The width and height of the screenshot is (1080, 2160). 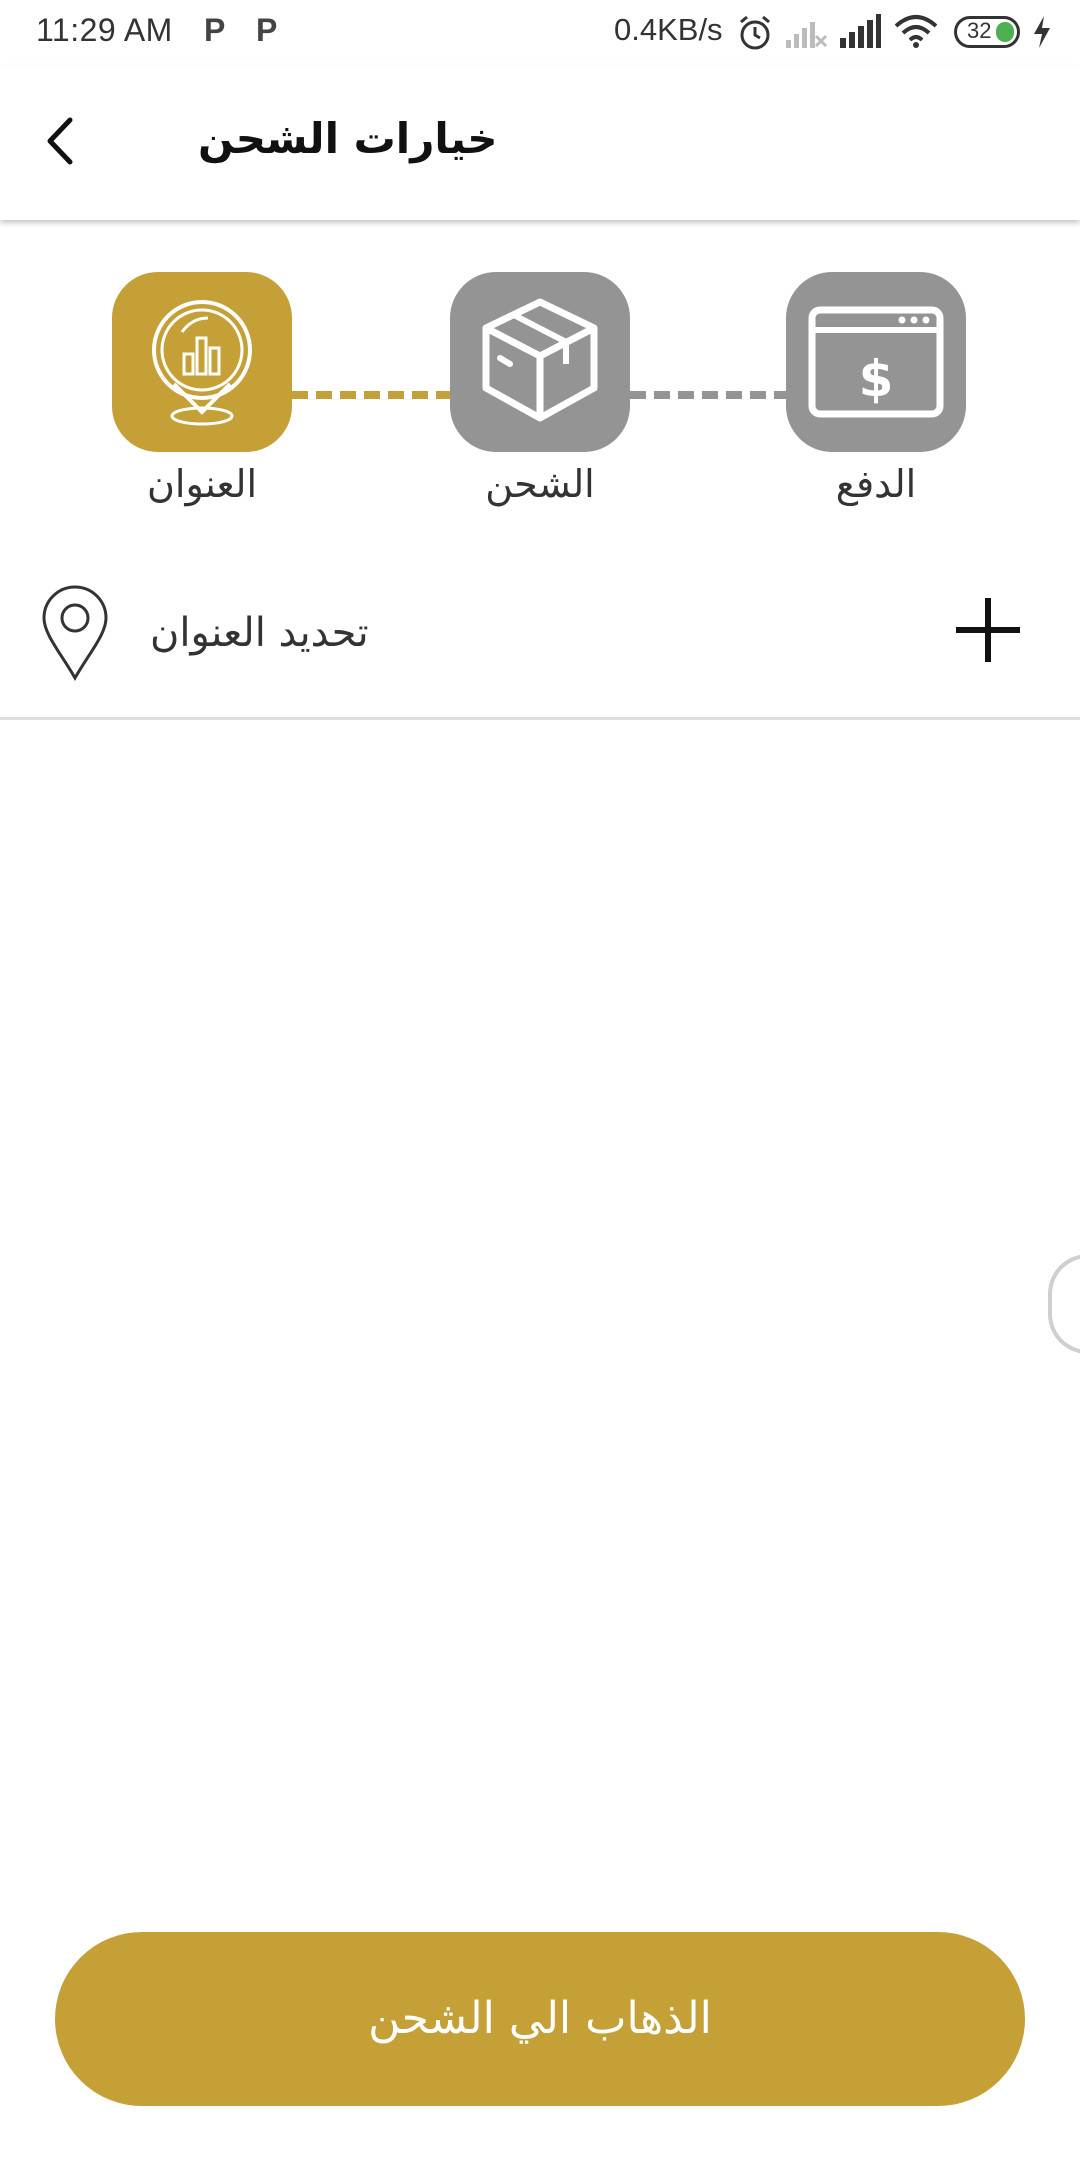 What do you see at coordinates (75, 633) in the screenshot?
I see `map-pin-icon` at bounding box center [75, 633].